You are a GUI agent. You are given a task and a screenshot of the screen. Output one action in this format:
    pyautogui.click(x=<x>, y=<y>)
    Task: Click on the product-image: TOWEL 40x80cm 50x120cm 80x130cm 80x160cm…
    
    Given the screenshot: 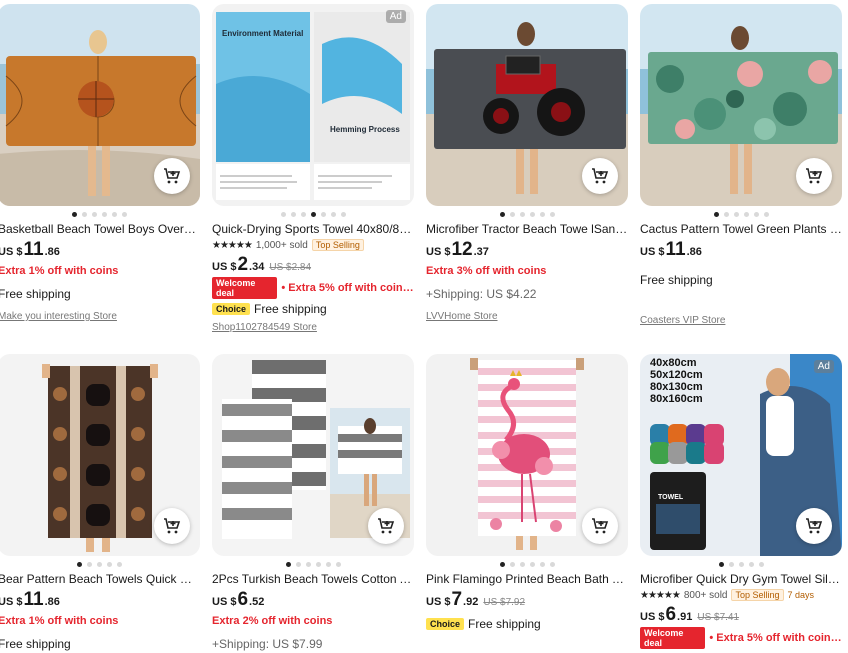 What is the action you would take?
    pyautogui.click(x=741, y=455)
    